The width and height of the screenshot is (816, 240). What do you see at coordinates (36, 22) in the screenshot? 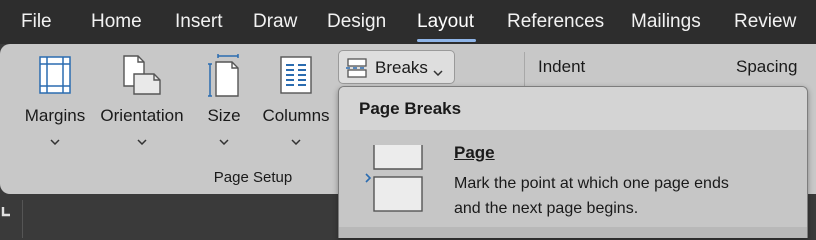
I see `tab-file: File` at bounding box center [36, 22].